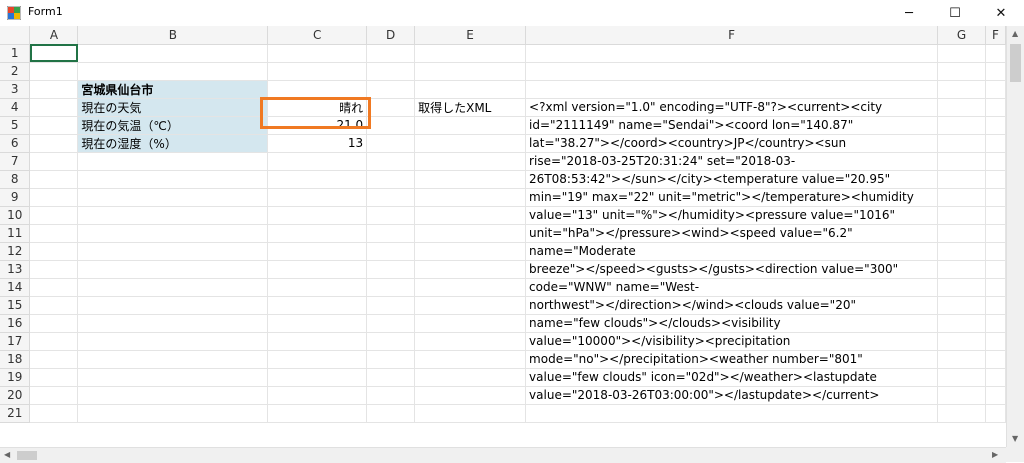  Describe the element at coordinates (15, 323) in the screenshot. I see `row-header: 16` at that location.